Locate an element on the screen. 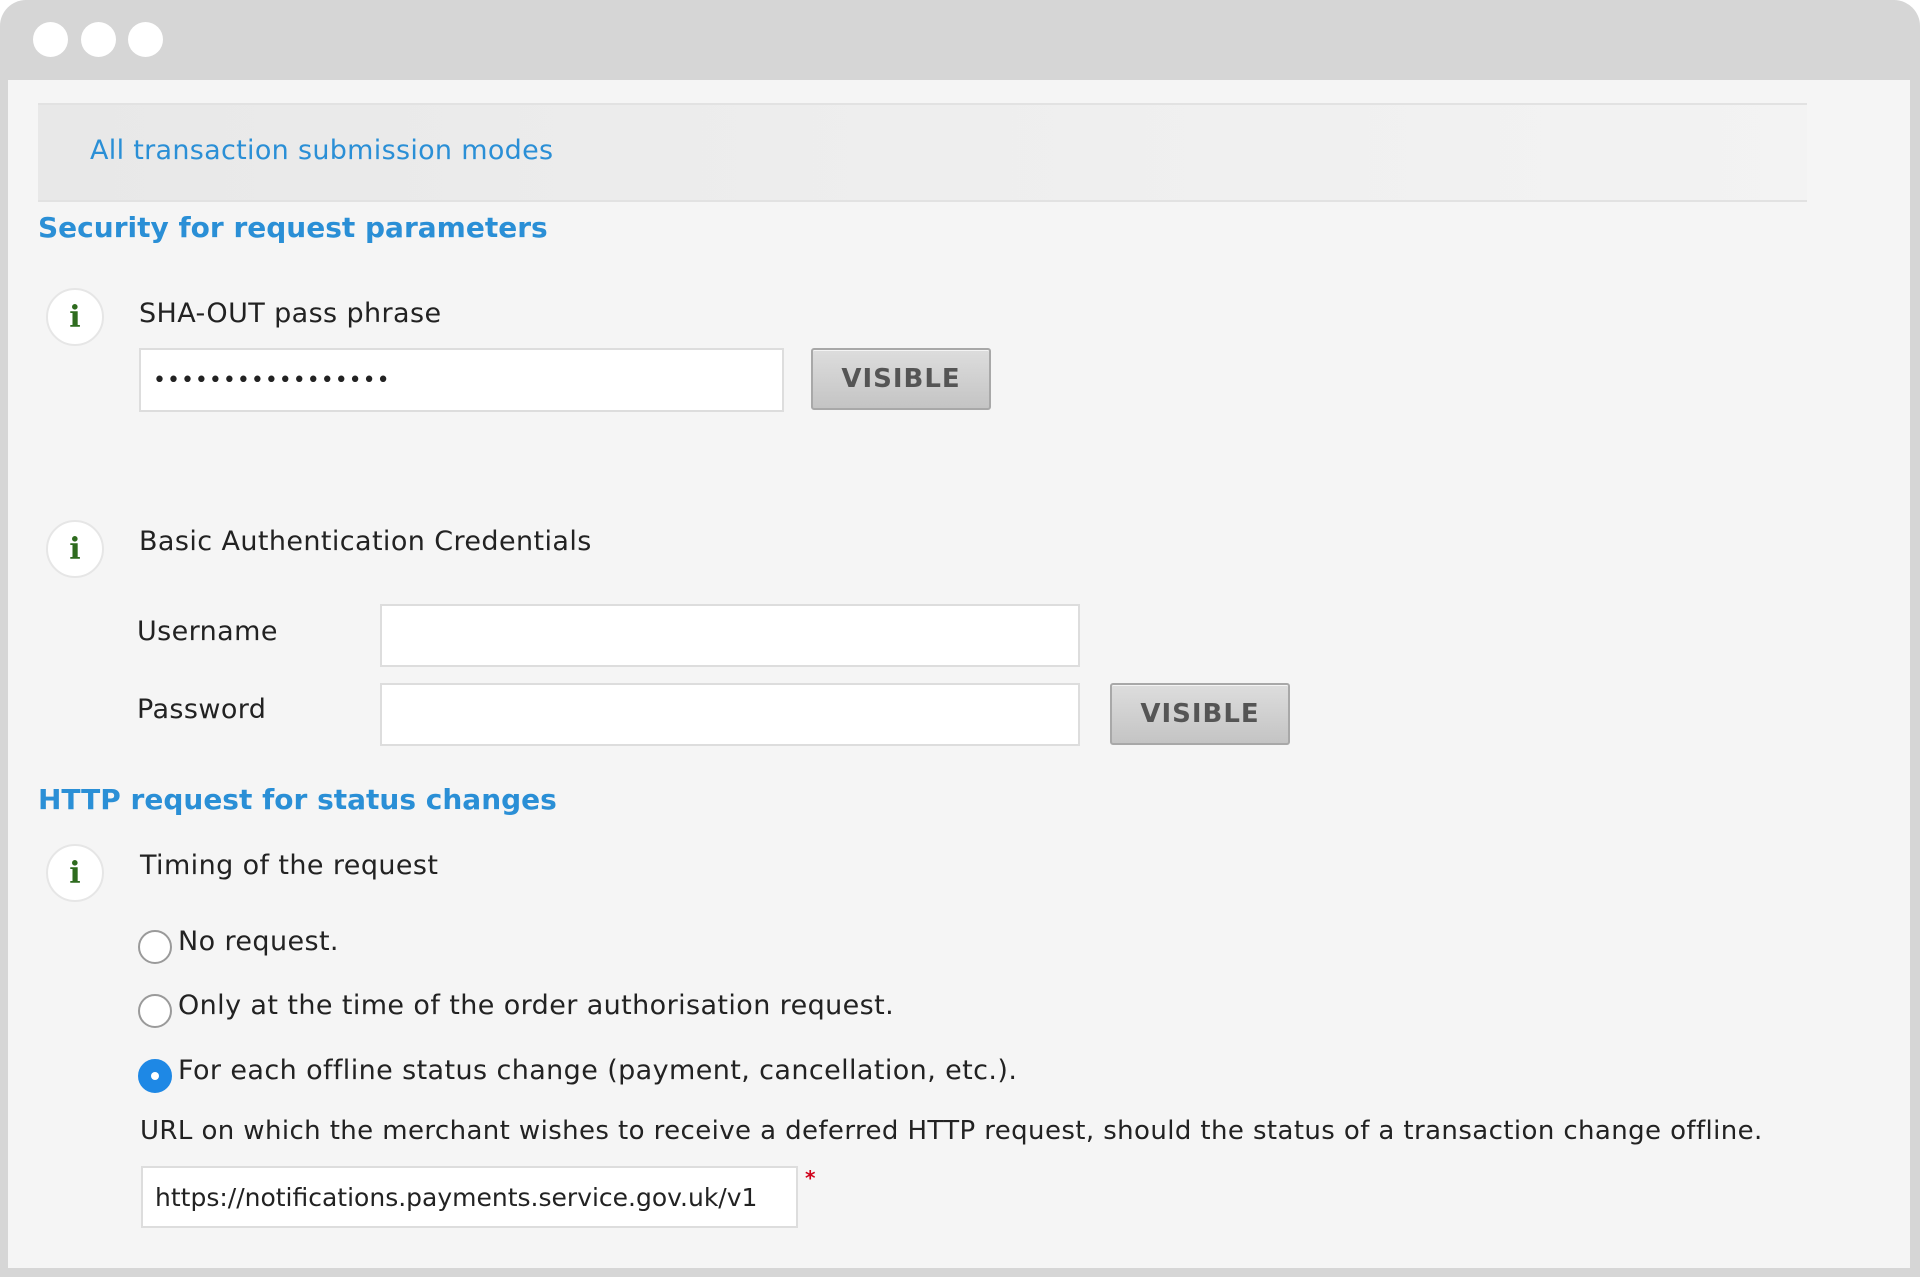 The height and width of the screenshot is (1277, 1920). transaction-modes-bar: All transaction submission modes is located at coordinates (922, 152).